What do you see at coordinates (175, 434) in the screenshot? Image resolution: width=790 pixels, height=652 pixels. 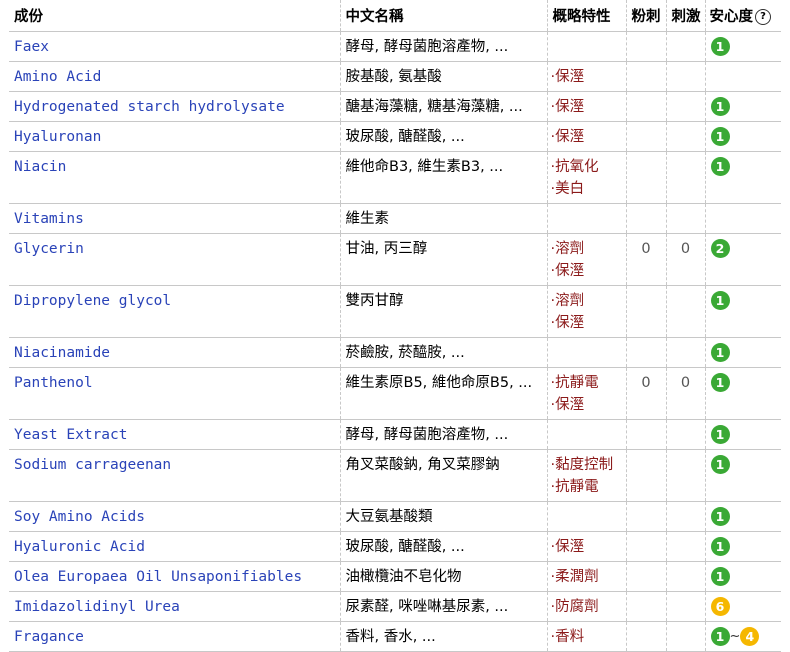 I see `ingredient-link: Yeast Extract` at bounding box center [175, 434].